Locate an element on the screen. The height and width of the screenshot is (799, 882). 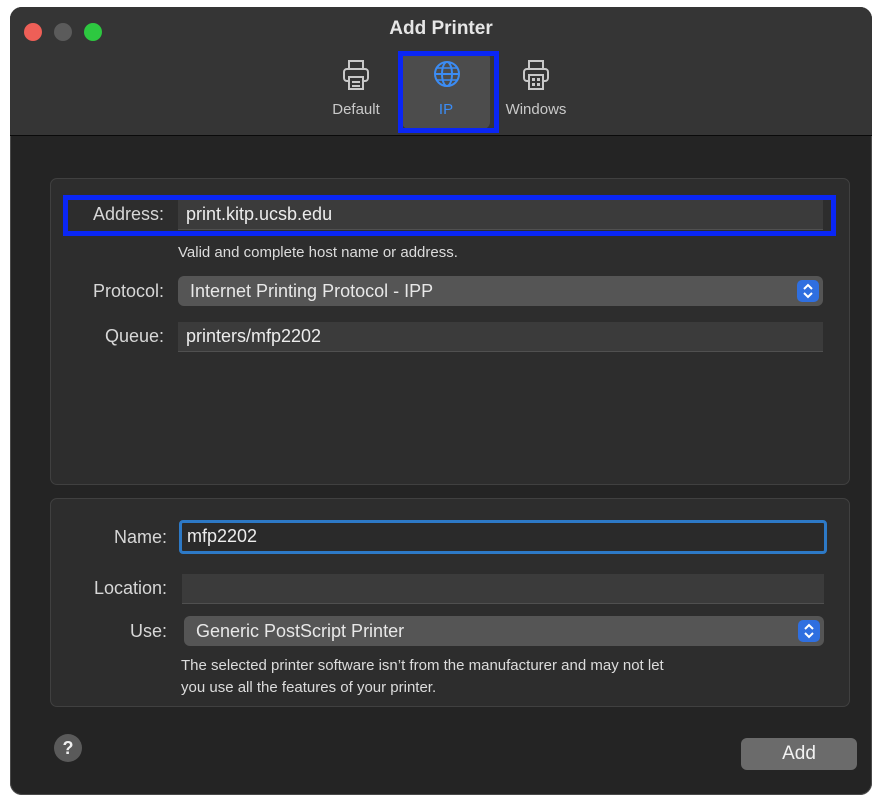
help-button: ? is located at coordinates (68, 748).